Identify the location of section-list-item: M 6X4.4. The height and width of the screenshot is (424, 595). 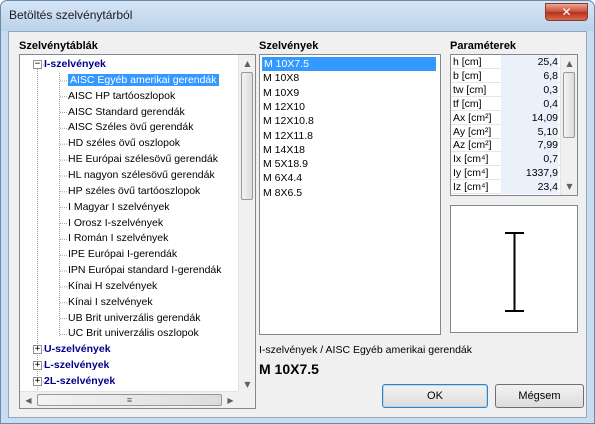
(282, 178).